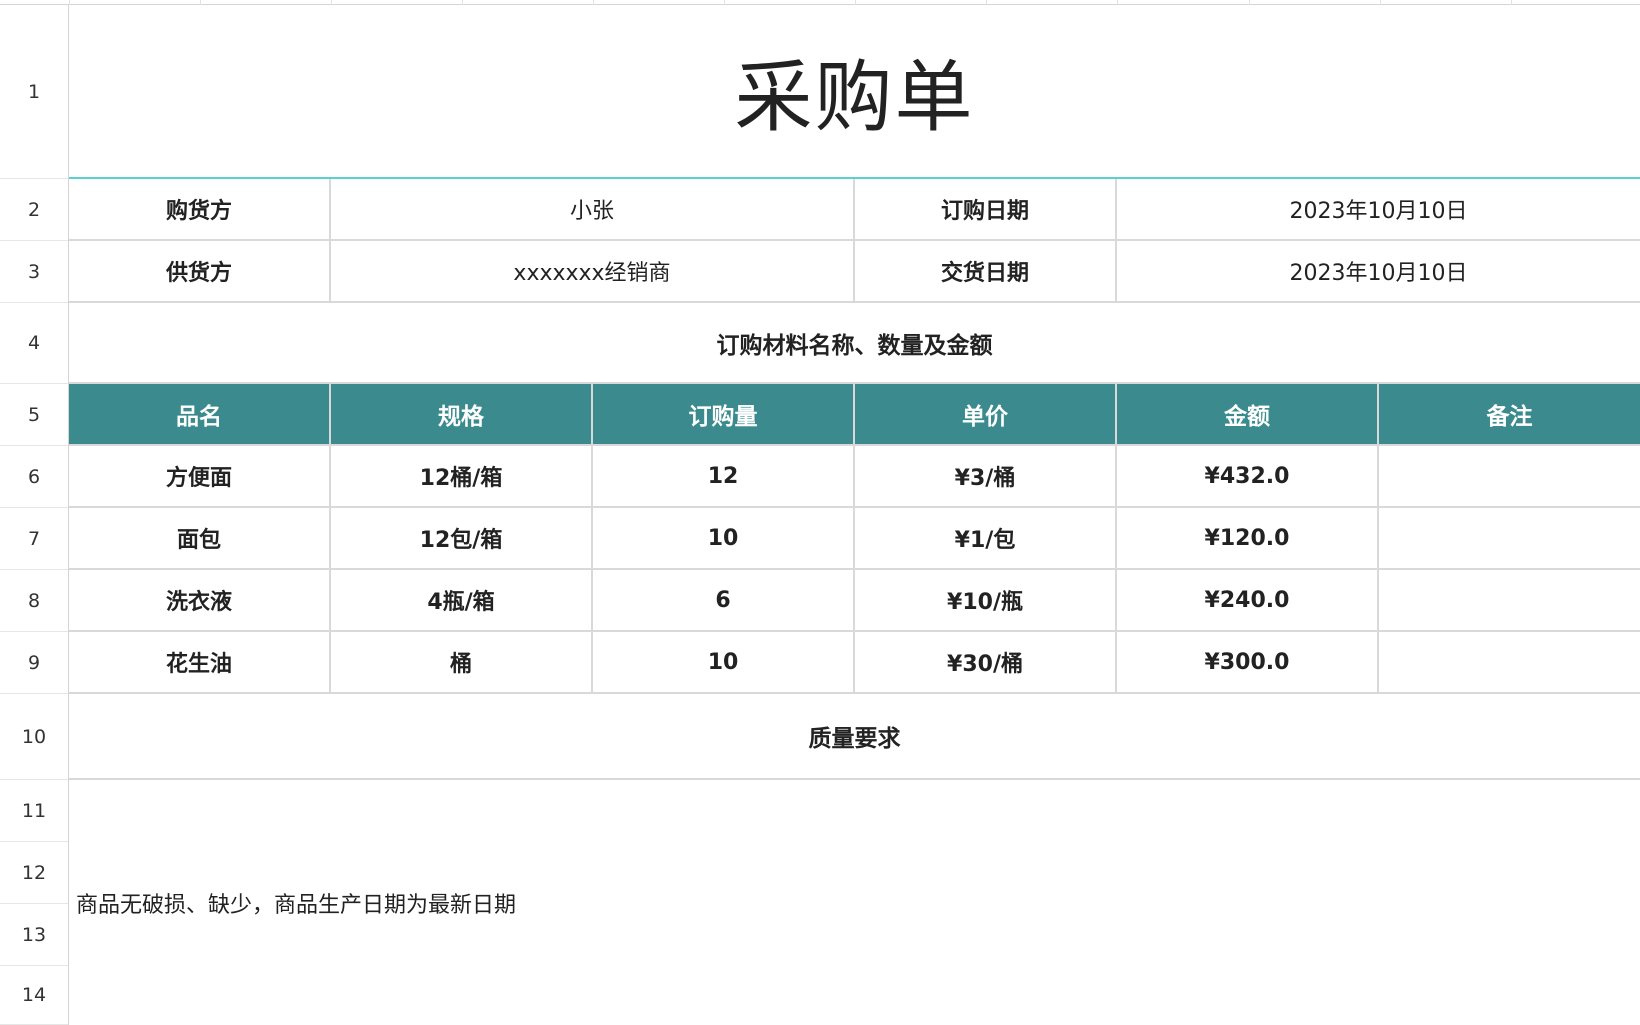  I want to click on table-cell: ¥30/桶, so click(986, 663).